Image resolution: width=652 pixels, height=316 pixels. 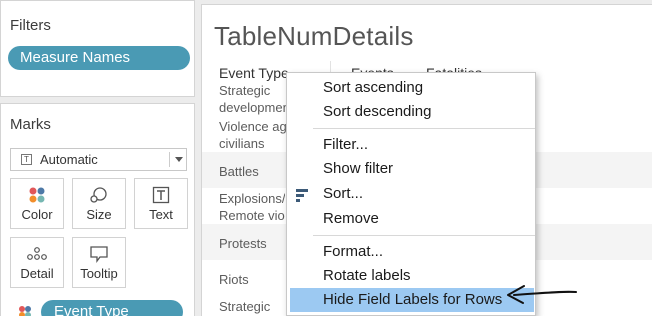 What do you see at coordinates (411, 169) in the screenshot?
I see `menu-item-show-filter: Show filter` at bounding box center [411, 169].